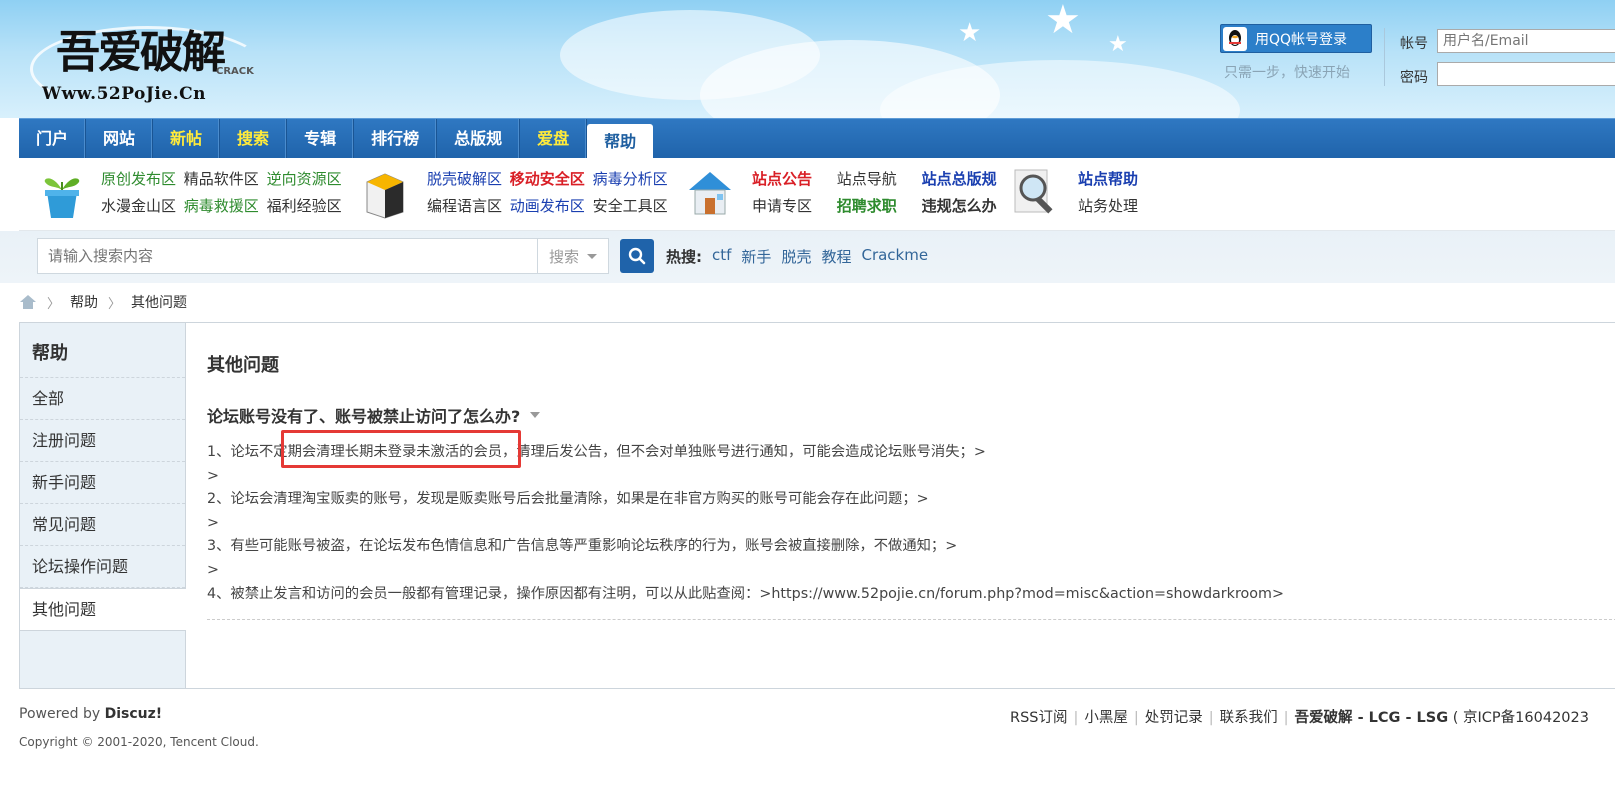  I want to click on nav-new-posts: 新帖, so click(187, 139).